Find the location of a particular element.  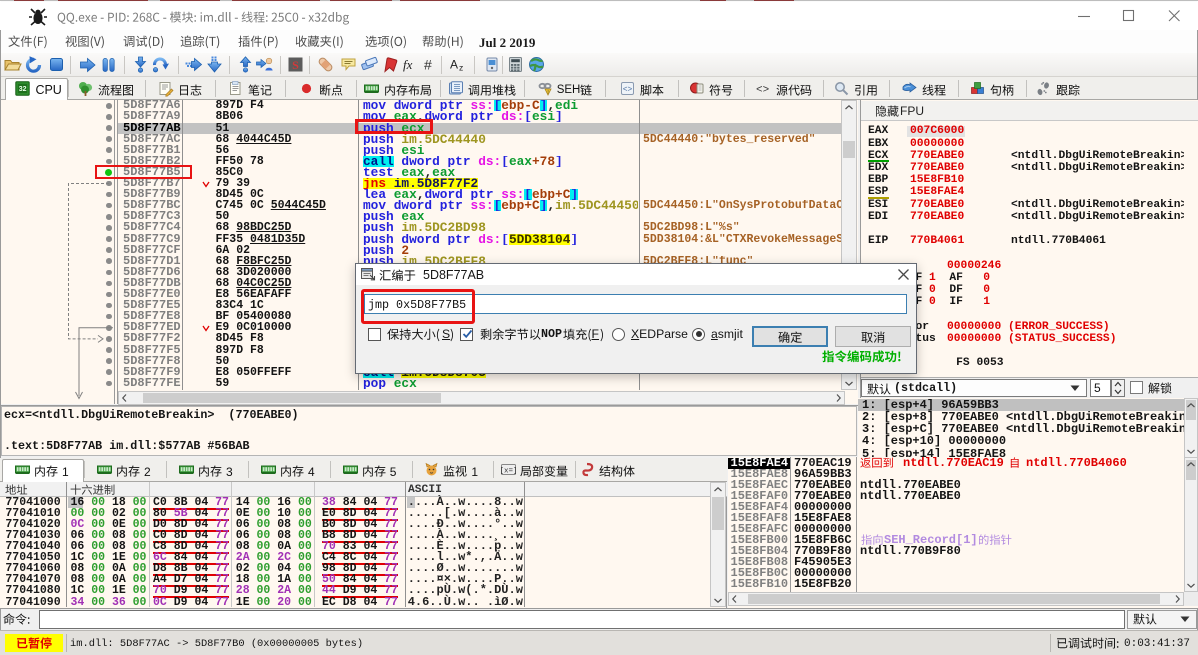

svg-text: S is located at coordinates (295, 65).